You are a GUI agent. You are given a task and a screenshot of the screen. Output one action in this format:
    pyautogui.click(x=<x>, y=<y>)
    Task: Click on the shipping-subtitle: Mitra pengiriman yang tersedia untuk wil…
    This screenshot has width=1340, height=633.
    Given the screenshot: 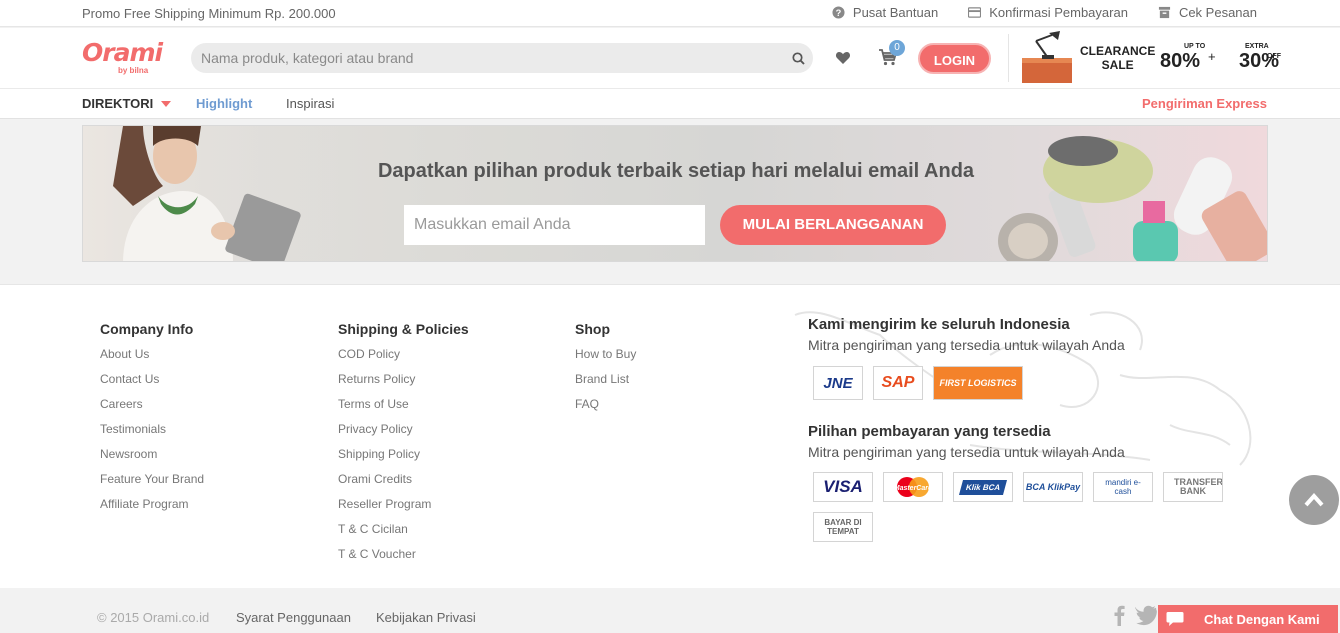 What is the action you would take?
    pyautogui.click(x=966, y=345)
    